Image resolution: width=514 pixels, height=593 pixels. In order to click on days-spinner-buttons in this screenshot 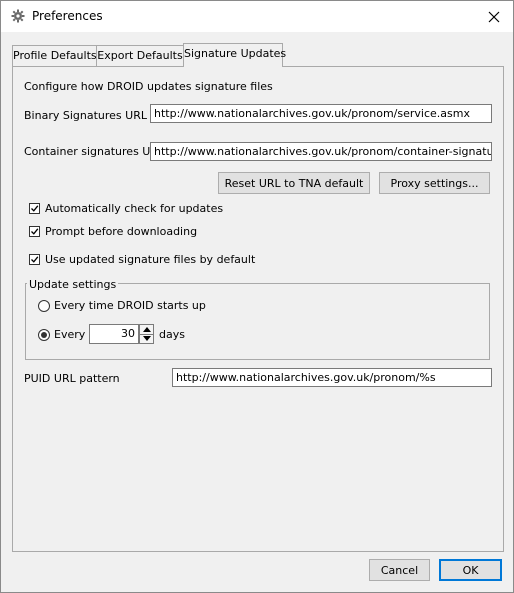, I will do `click(146, 334)`.